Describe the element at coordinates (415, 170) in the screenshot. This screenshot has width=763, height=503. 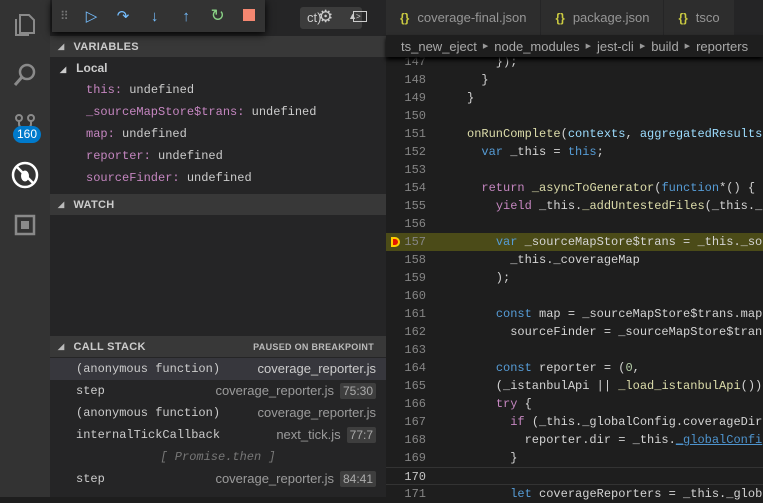
I see `line-number: 153` at that location.